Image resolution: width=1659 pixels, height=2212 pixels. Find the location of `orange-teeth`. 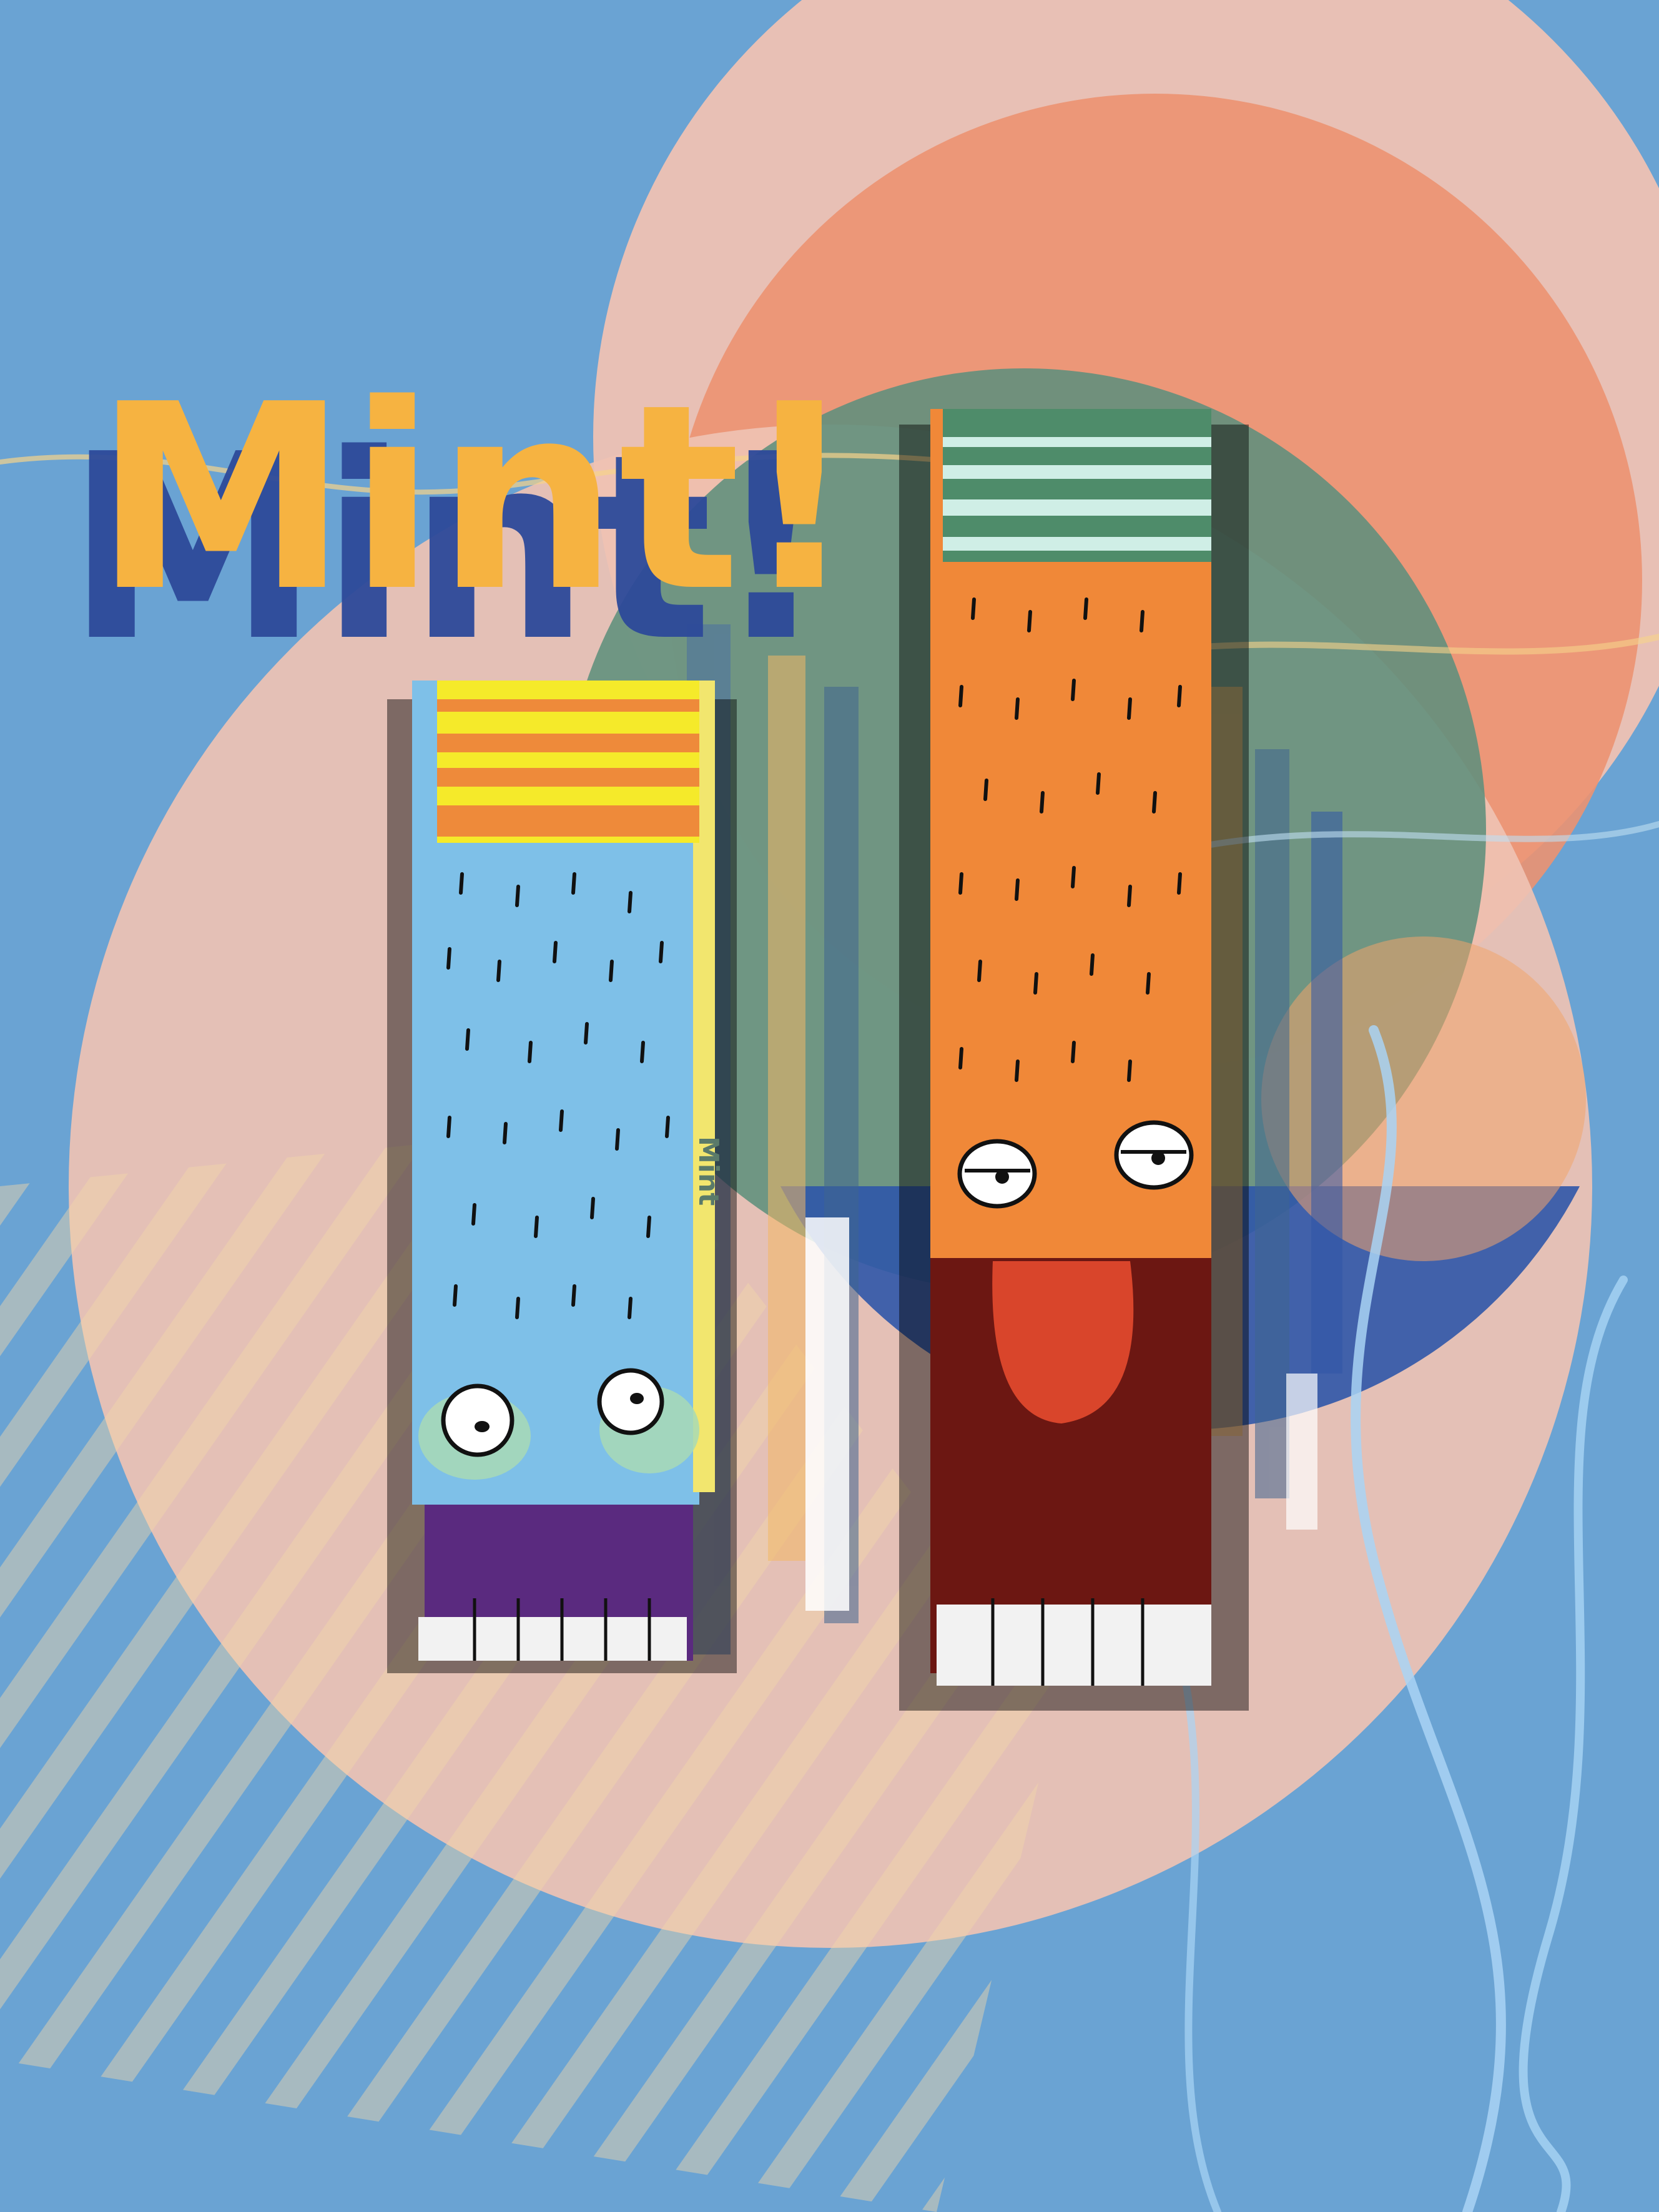

orange-teeth is located at coordinates (1074, 1645).